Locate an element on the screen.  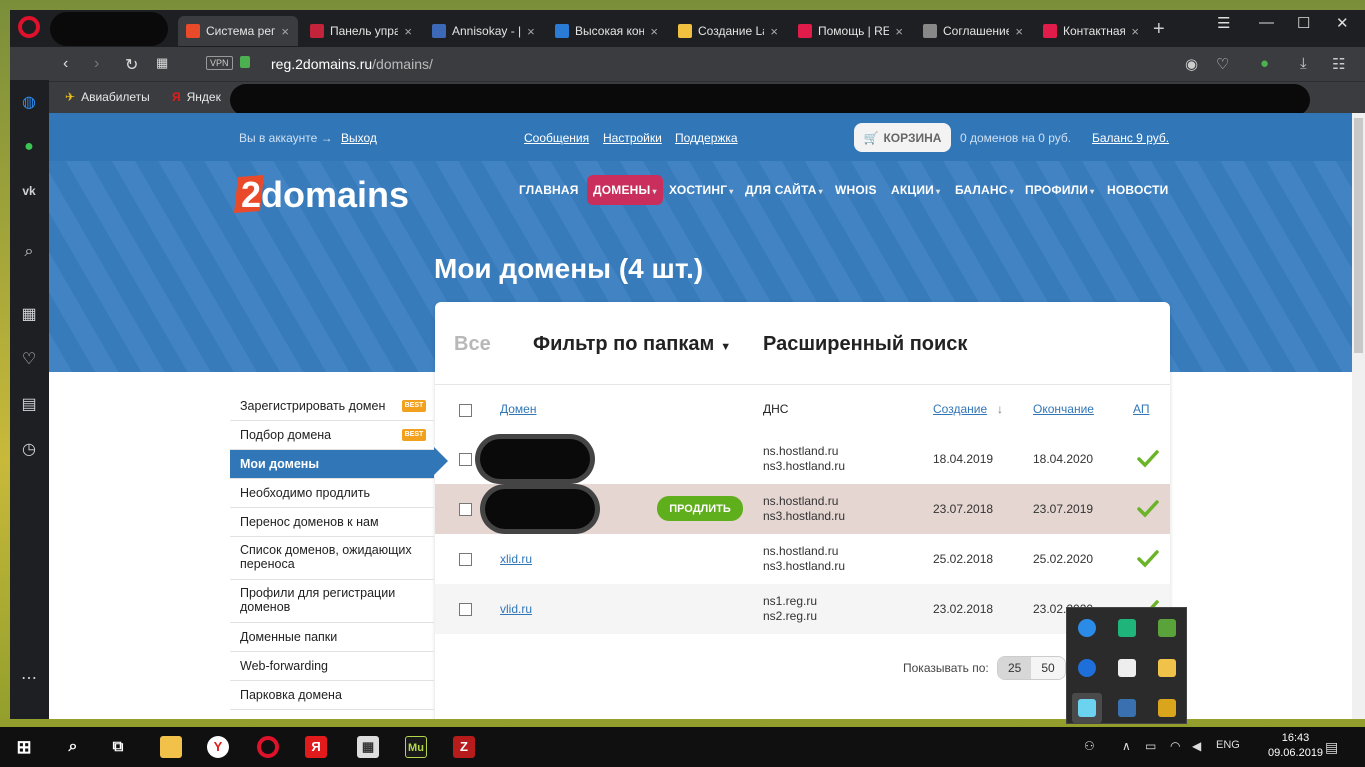
wifi-icon: ◠ is located at coordinates (1175, 746).